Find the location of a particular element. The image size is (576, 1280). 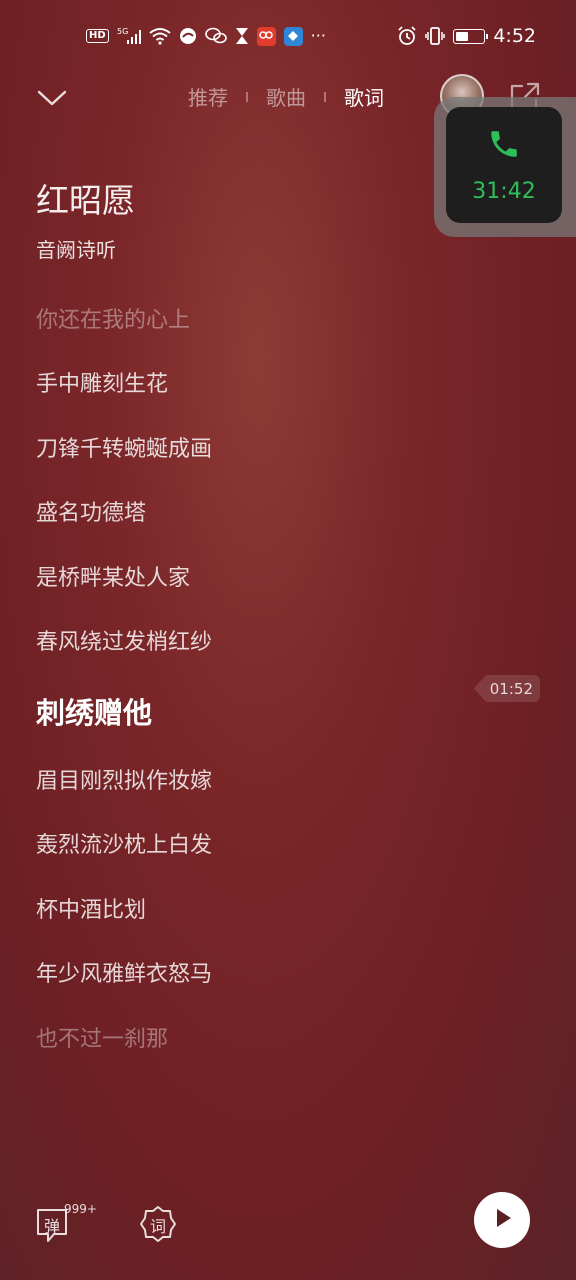

status-time: 4:52 is located at coordinates (514, 36).